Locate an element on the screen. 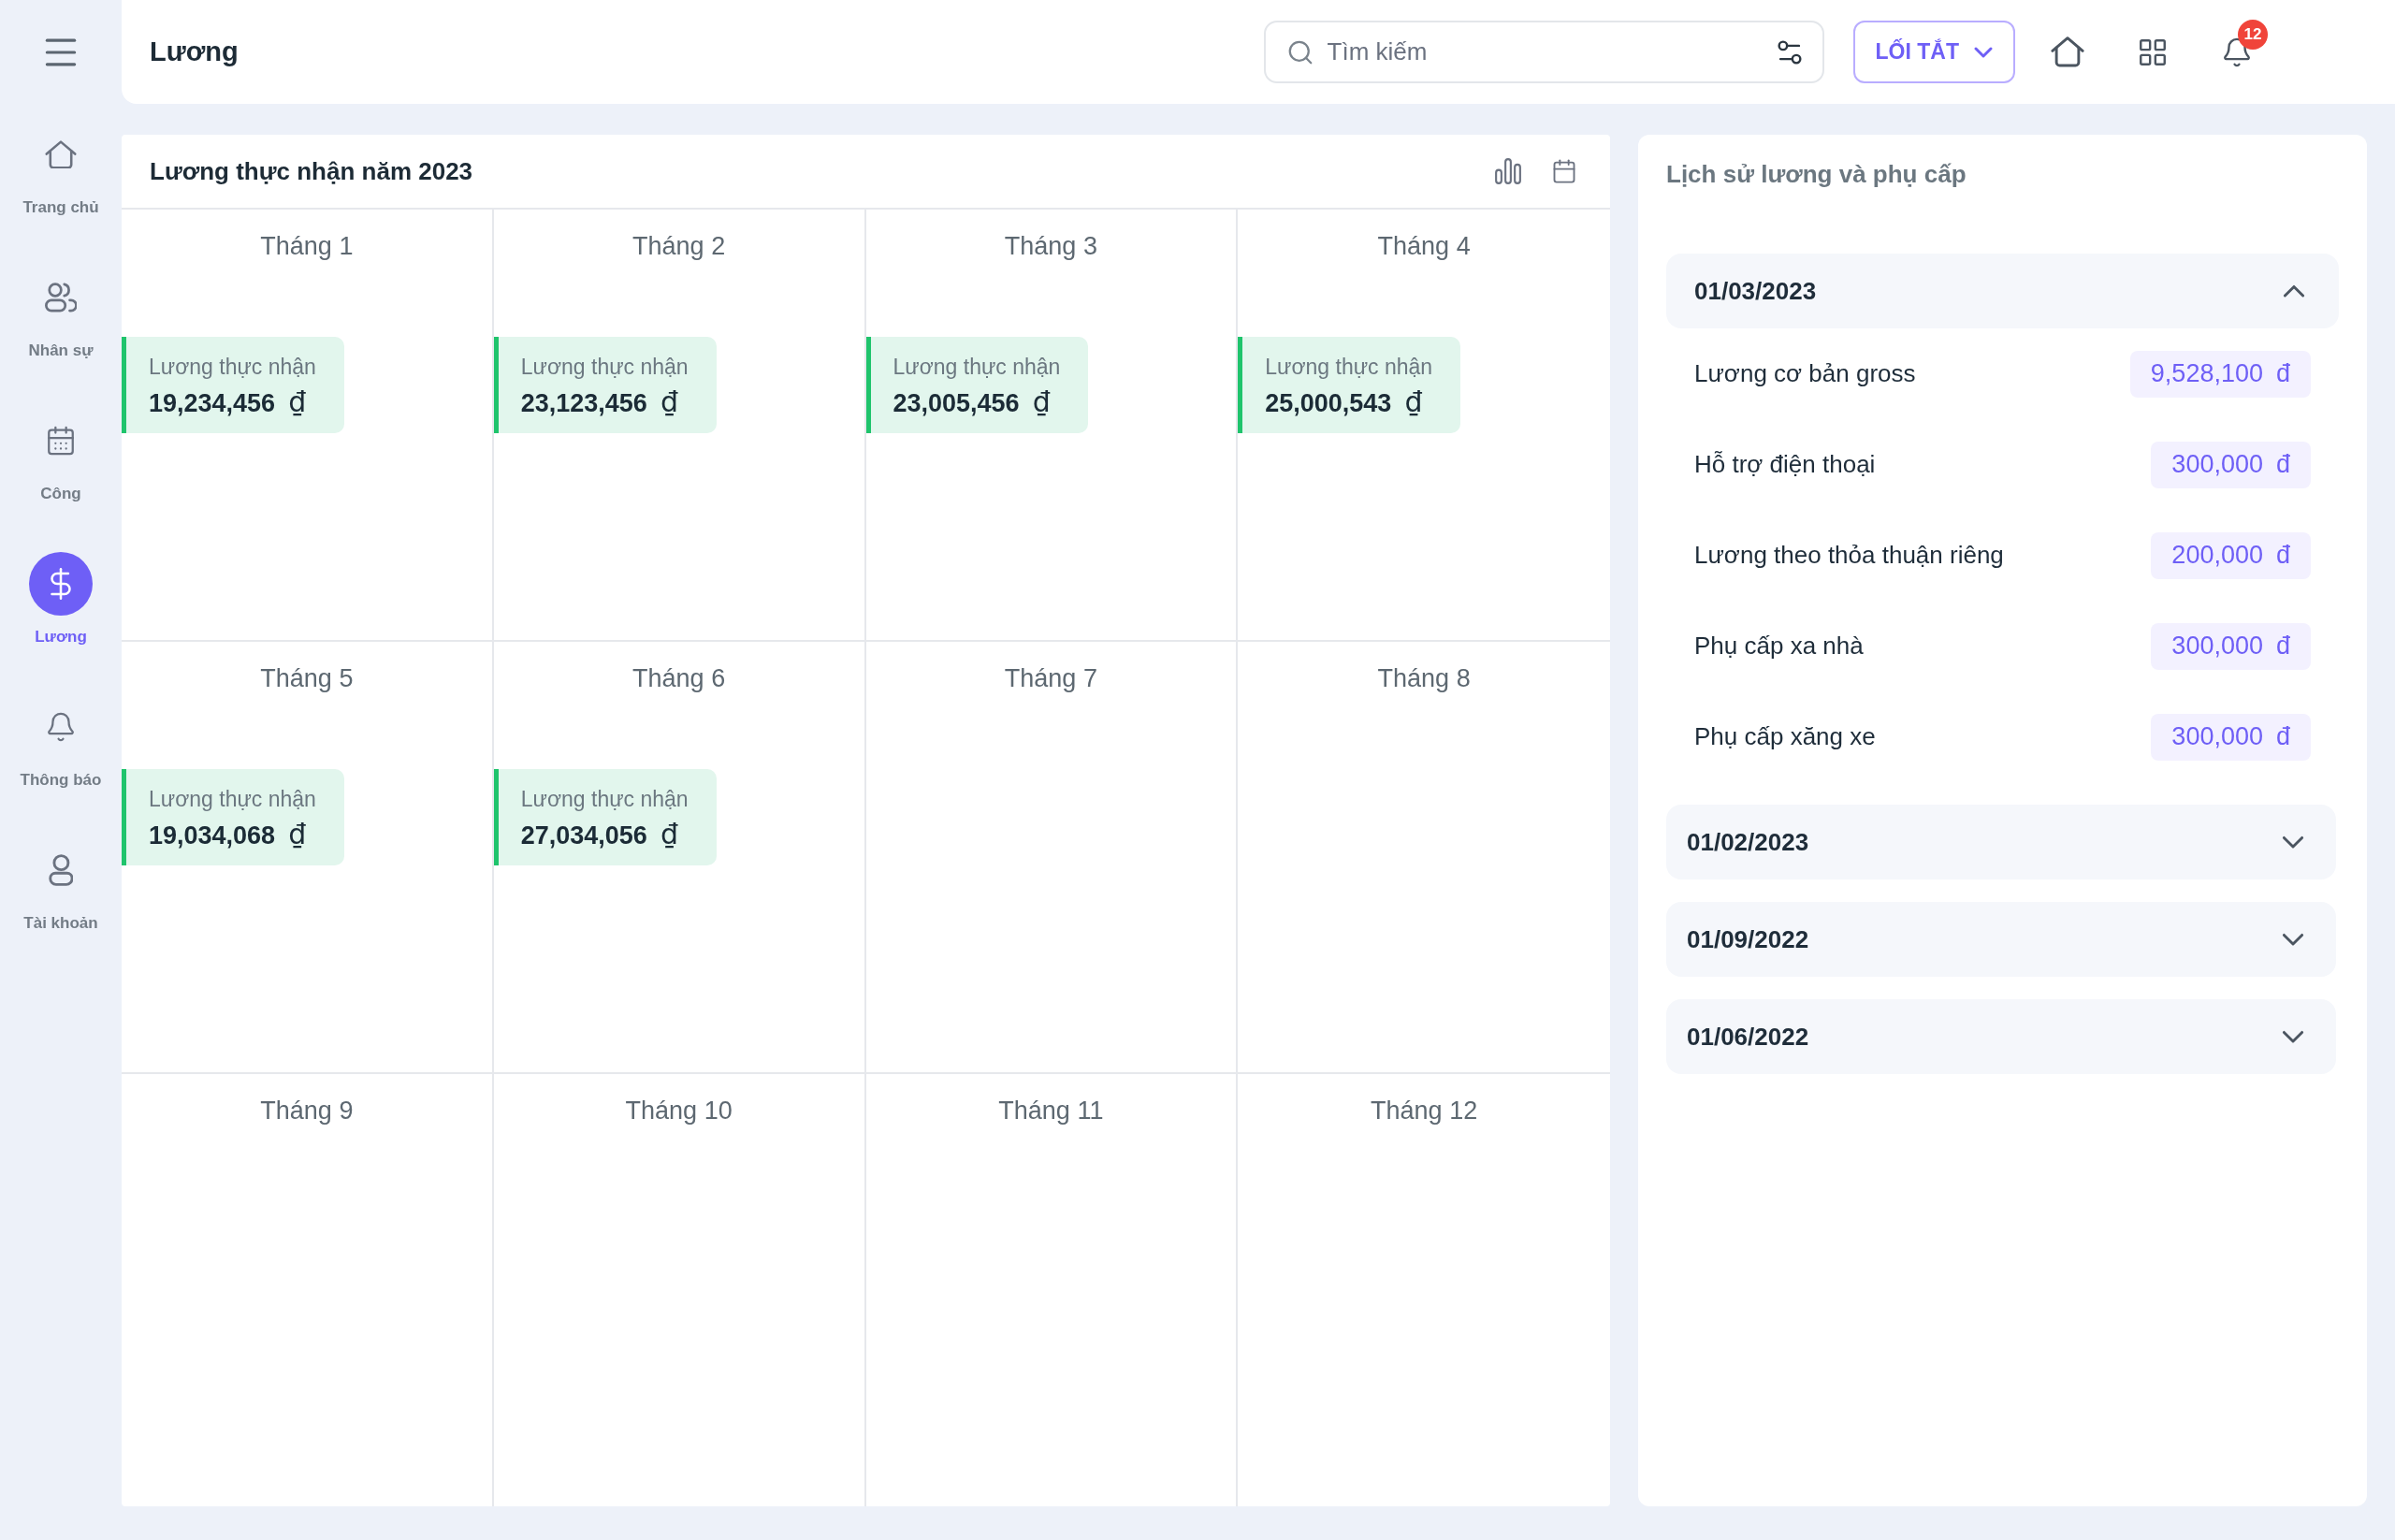 This screenshot has height=1540, width=2395. bar-chart-icon is located at coordinates (1508, 171).